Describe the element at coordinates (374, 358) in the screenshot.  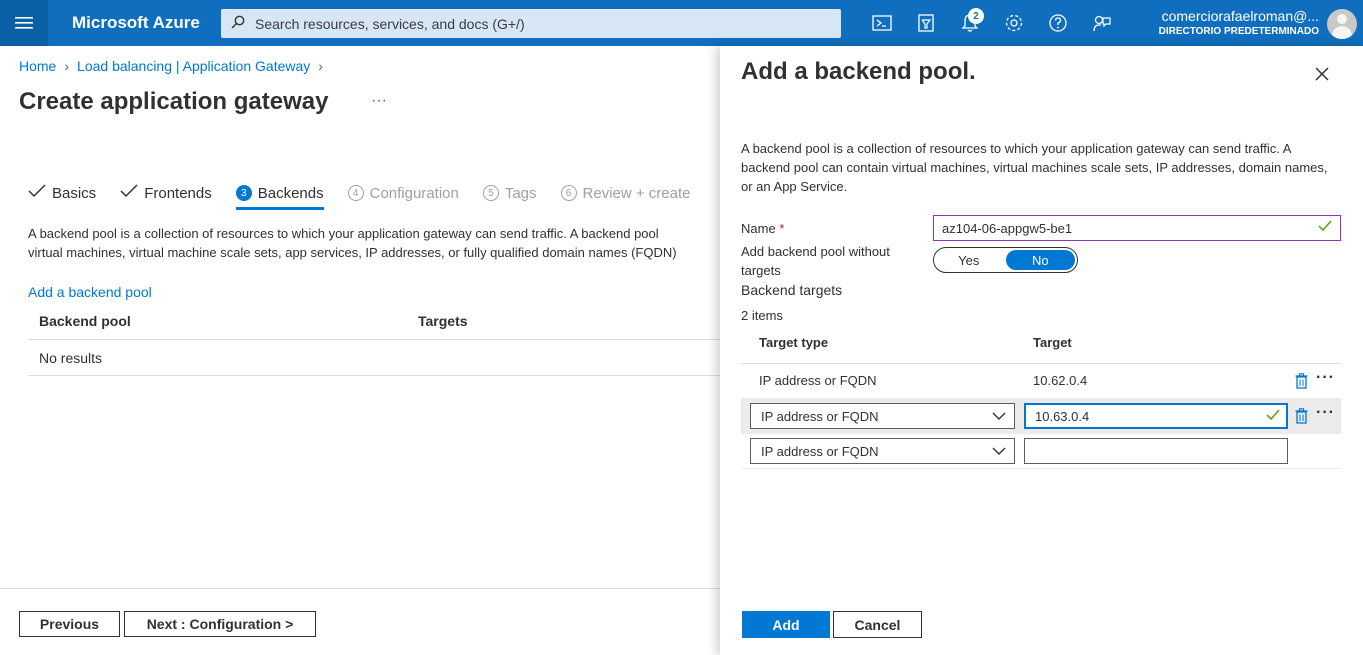
I see `table-row: No results` at that location.